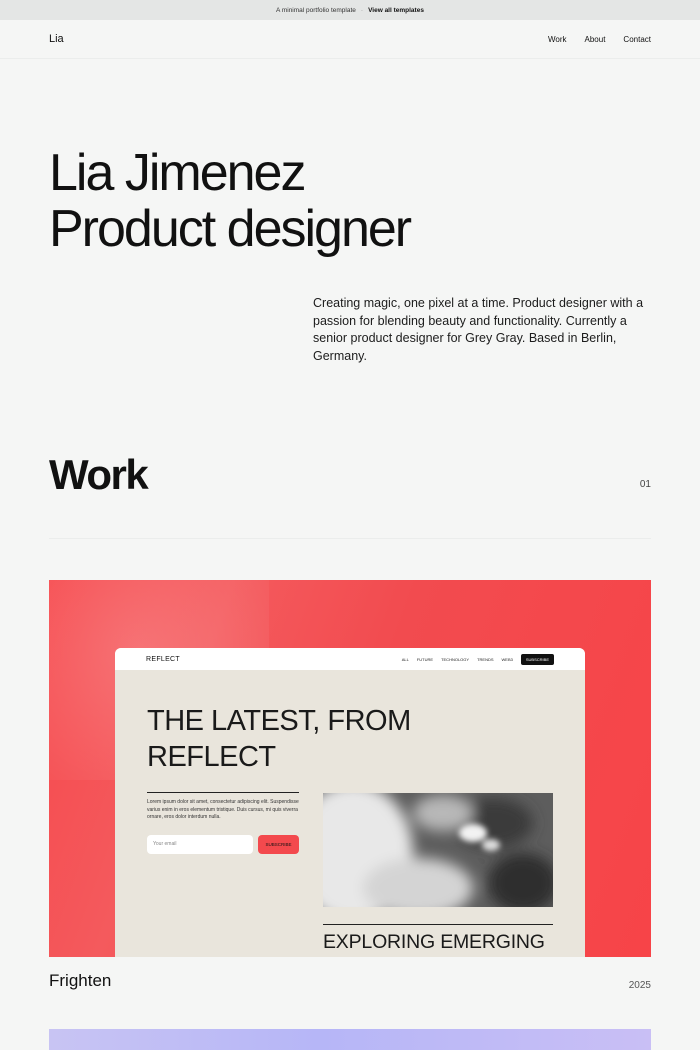  Describe the element at coordinates (485, 659) in the screenshot. I see `mockup-link-trends: TRENDS` at that location.